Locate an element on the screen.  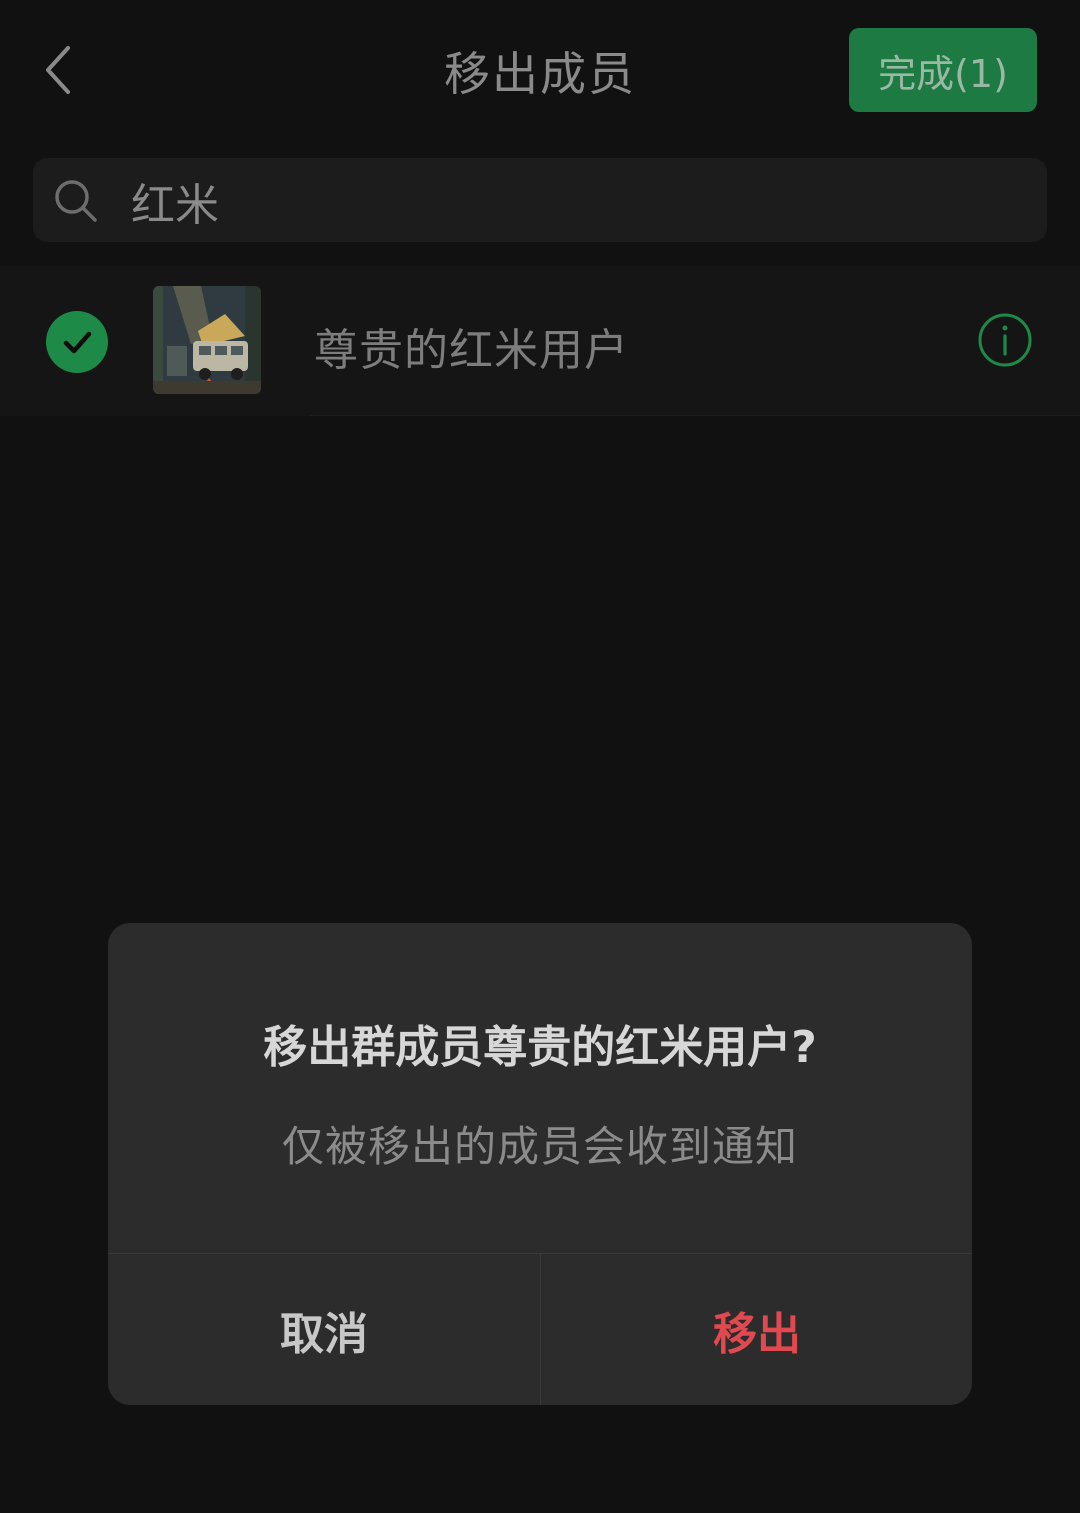
avatar is located at coordinates (207, 340).